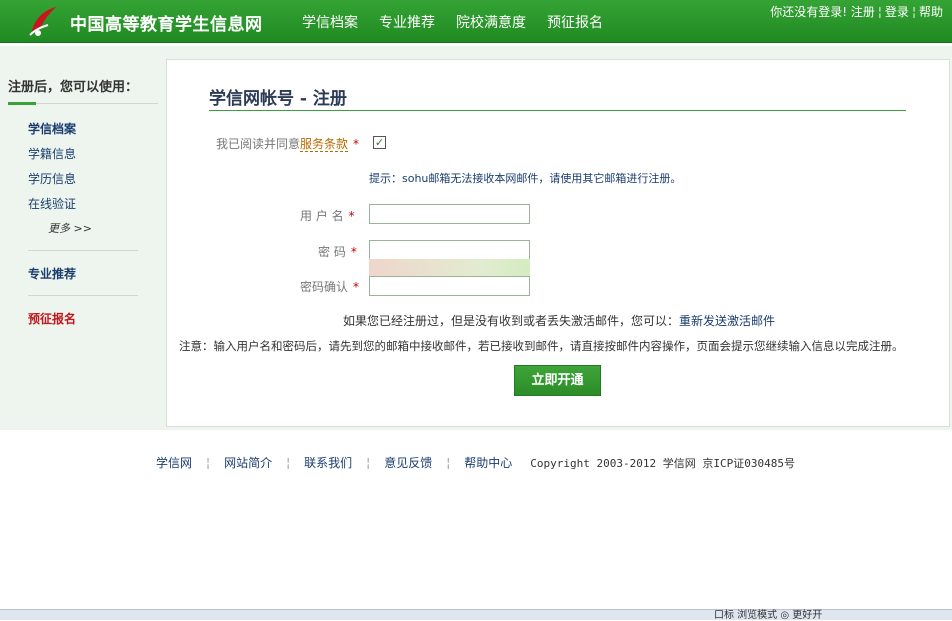  I want to click on password-label: 密 码, so click(332, 252).